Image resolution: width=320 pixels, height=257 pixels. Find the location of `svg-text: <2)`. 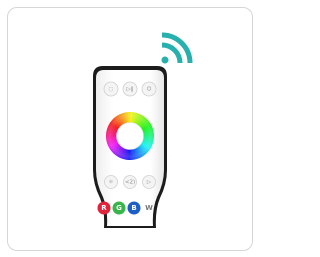

svg-text: <2) is located at coordinates (130, 183).